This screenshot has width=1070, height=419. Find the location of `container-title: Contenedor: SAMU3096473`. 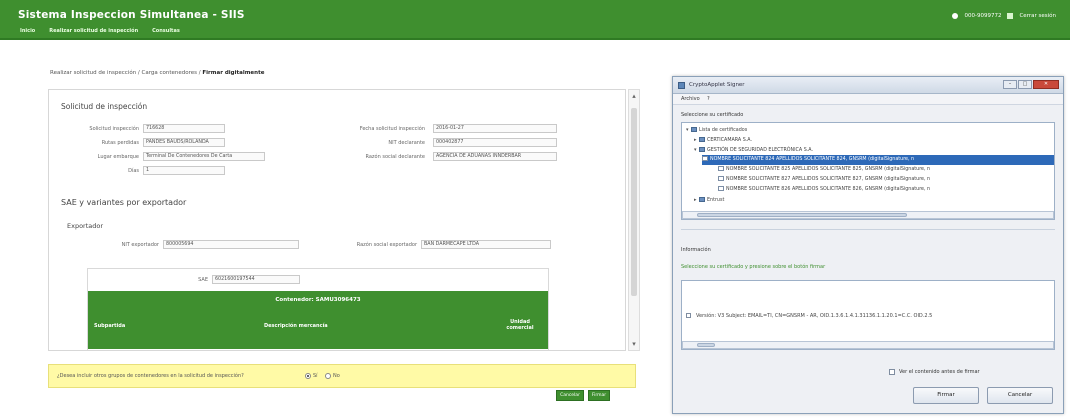

container-title: Contenedor: SAMU3096473 is located at coordinates (318, 300).